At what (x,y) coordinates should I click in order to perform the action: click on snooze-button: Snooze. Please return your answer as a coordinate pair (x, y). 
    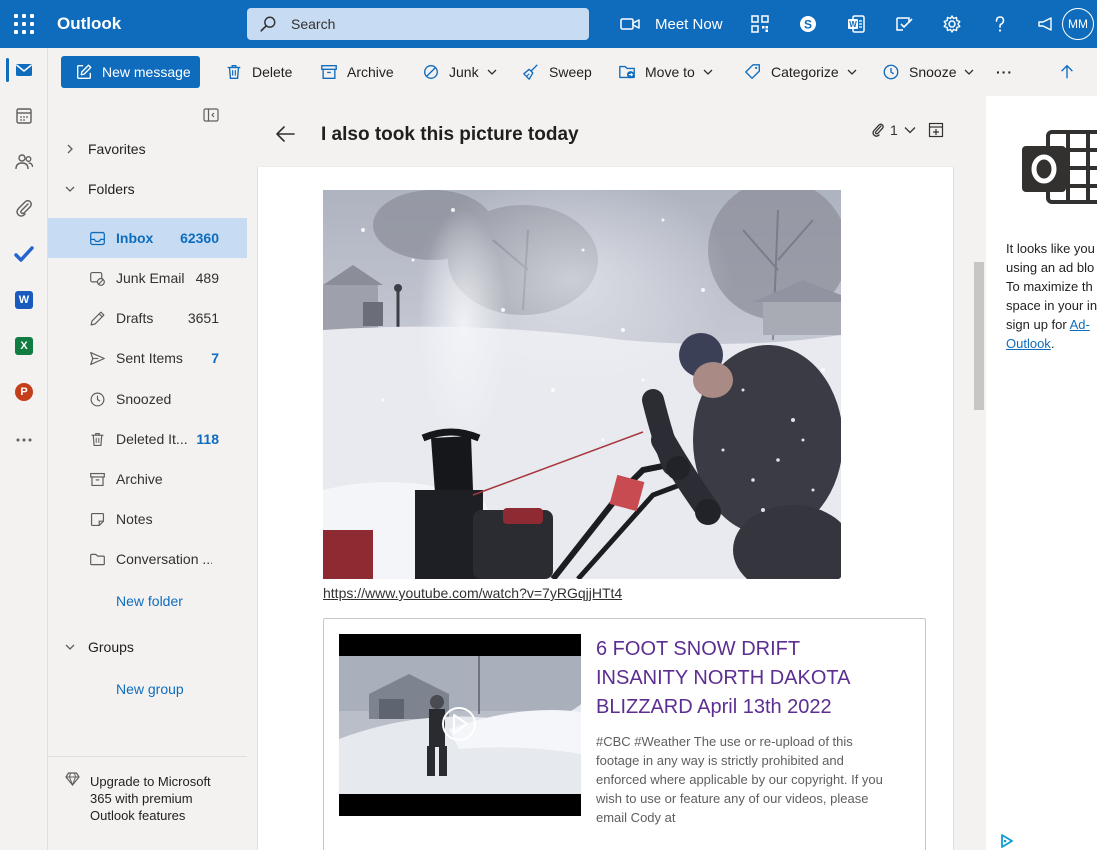
    Looking at the image, I should click on (928, 72).